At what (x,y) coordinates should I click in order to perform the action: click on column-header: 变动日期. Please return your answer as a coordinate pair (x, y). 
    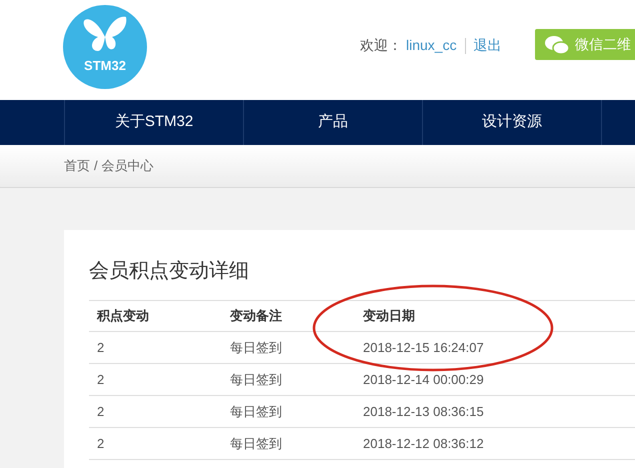
    Looking at the image, I should click on (388, 316).